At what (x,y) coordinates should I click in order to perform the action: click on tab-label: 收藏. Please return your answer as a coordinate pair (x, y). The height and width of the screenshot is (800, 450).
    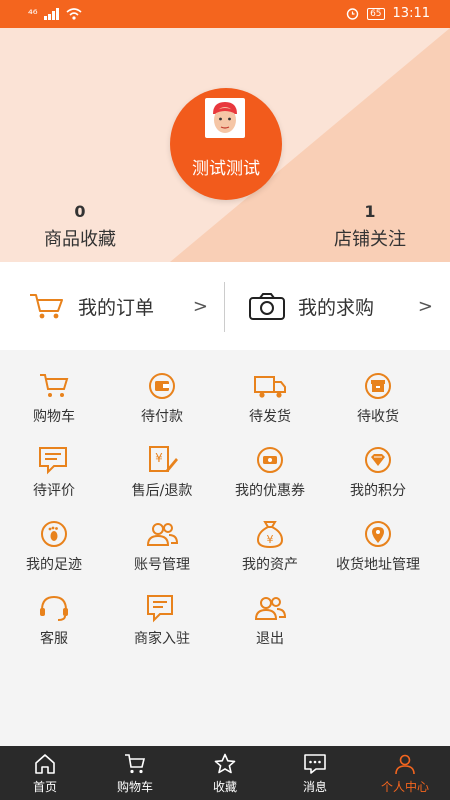
    Looking at the image, I should click on (224, 787).